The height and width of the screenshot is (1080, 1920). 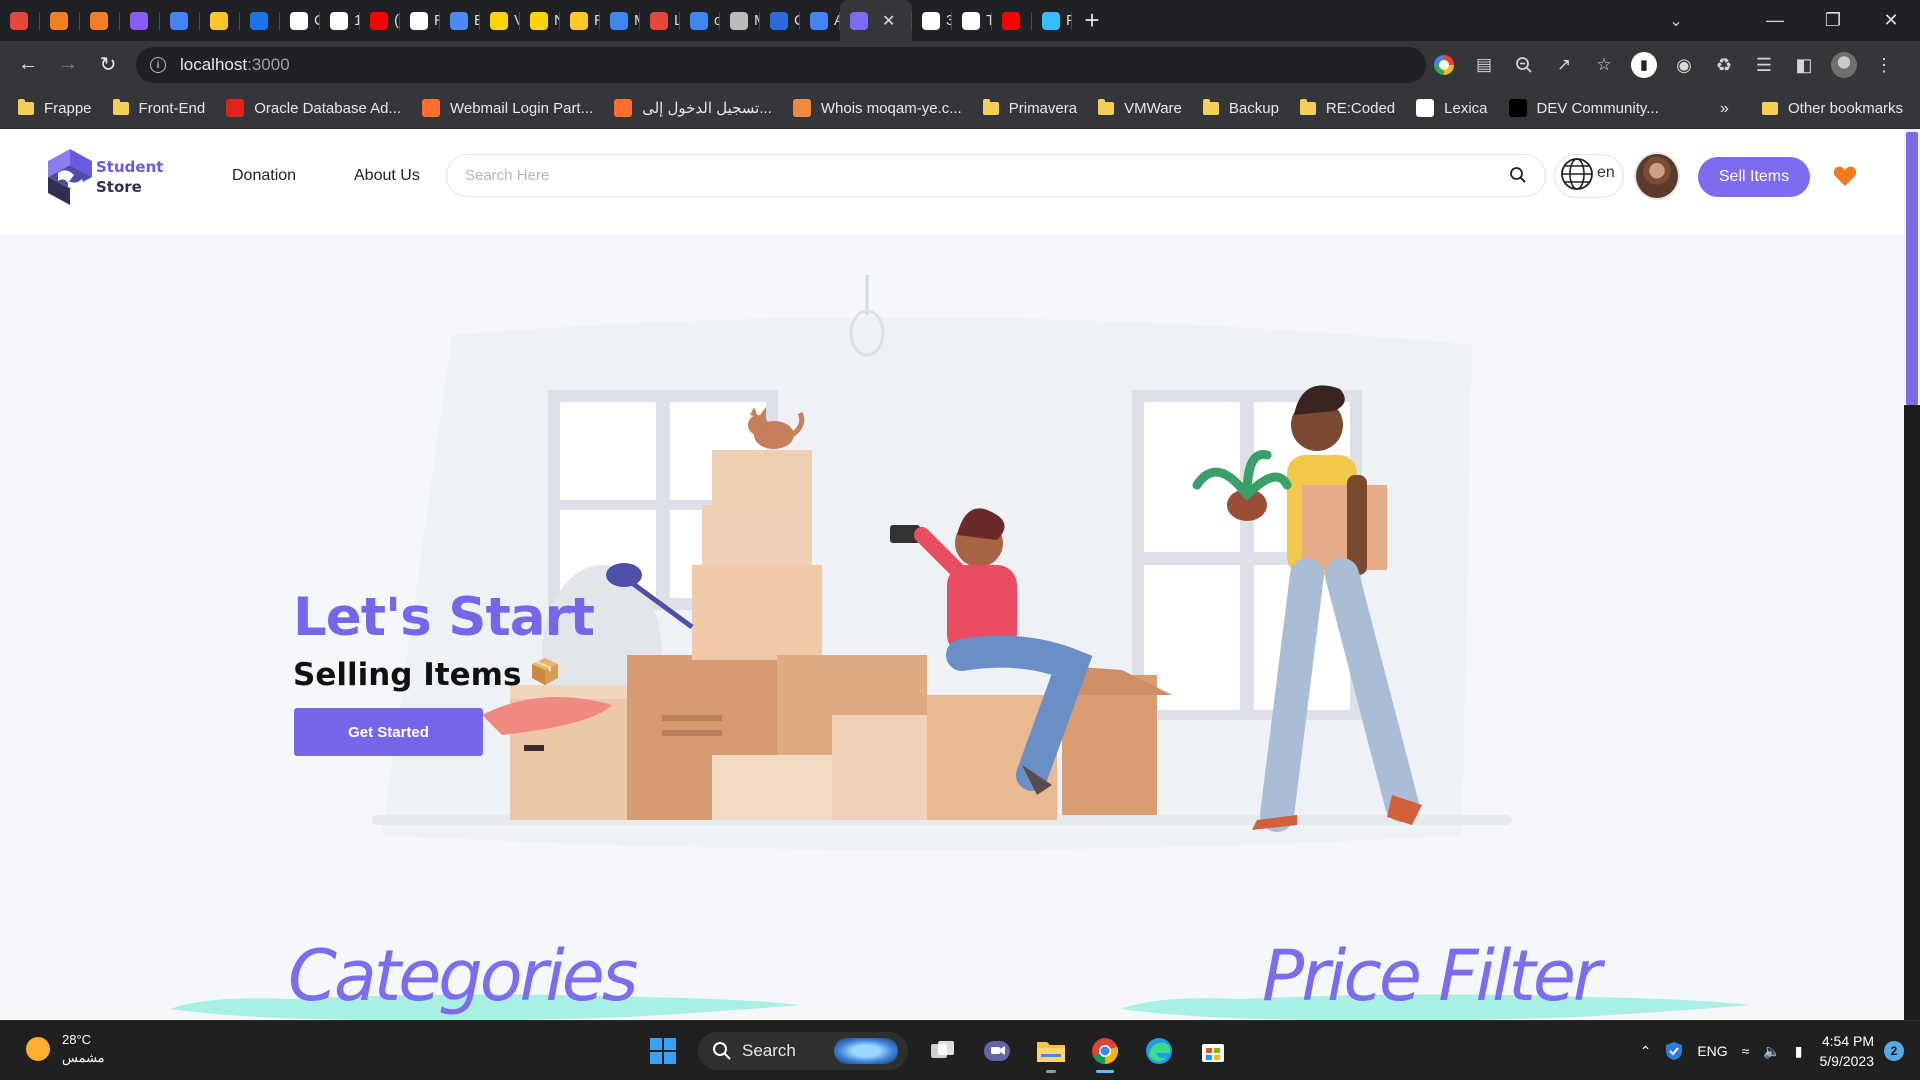 I want to click on tab-13: Vi, so click(x=500, y=20).